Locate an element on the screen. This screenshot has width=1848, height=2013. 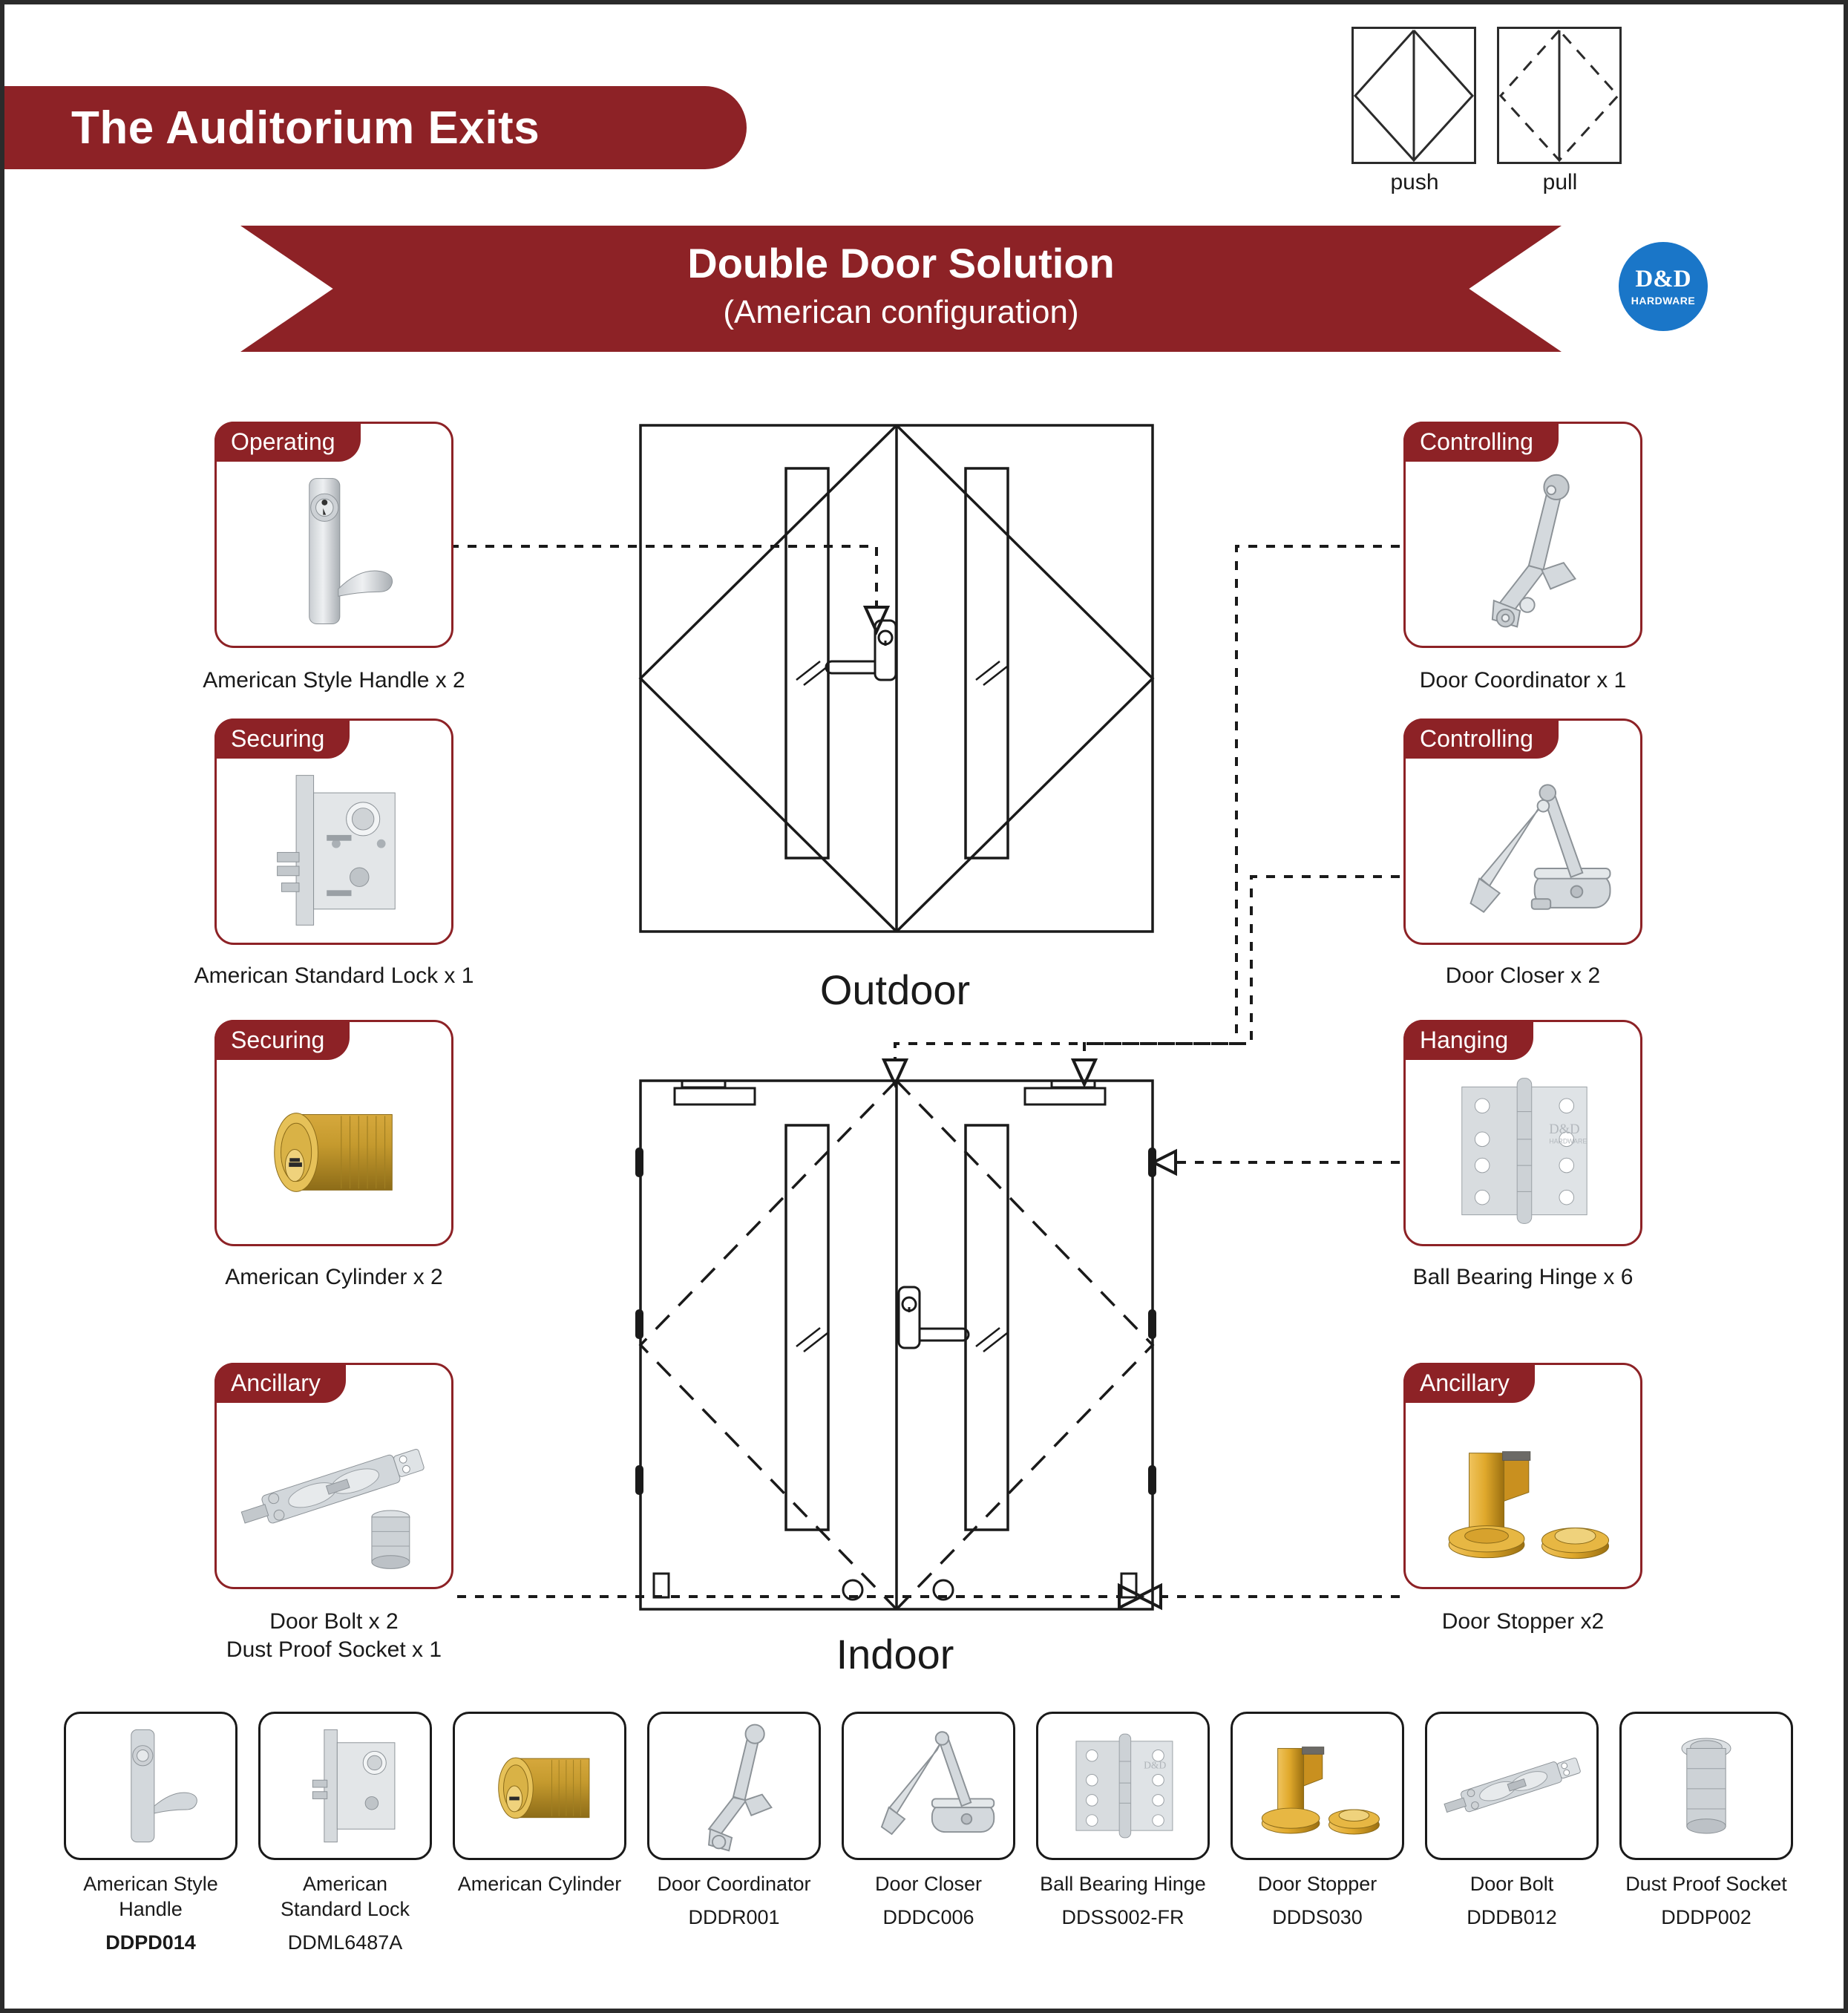
product-code: DDPD014 is located at coordinates (150, 1943).